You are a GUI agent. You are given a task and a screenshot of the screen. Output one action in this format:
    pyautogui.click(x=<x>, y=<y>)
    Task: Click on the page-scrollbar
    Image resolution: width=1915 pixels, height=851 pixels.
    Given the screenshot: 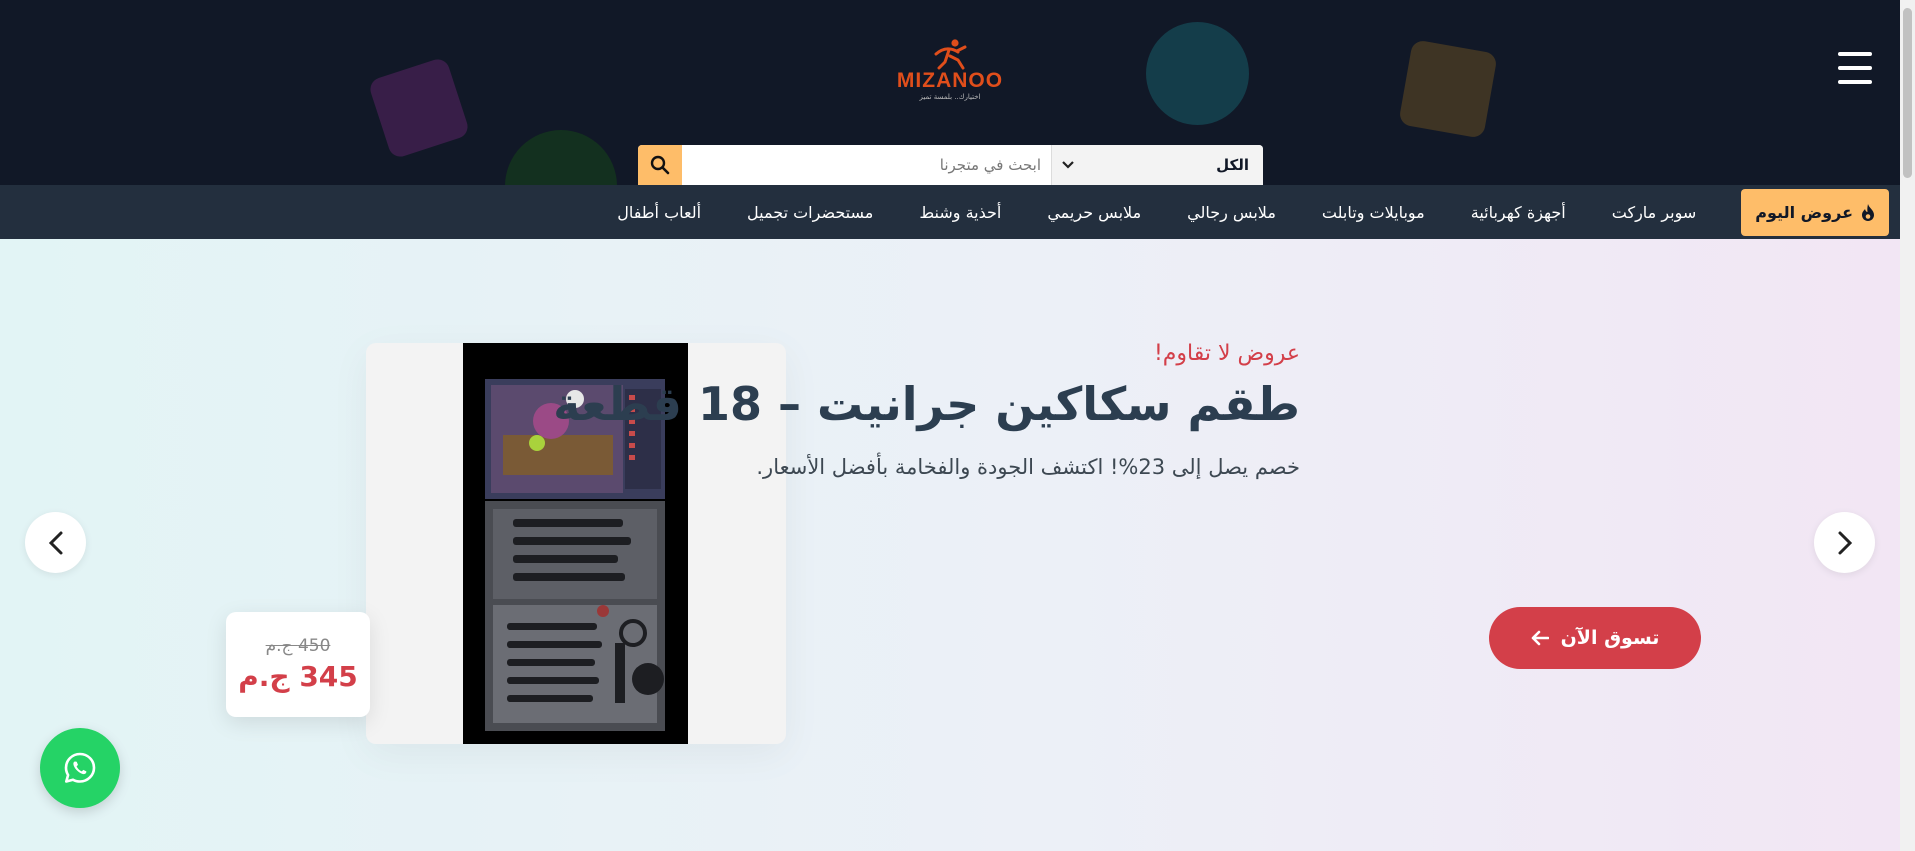 What is the action you would take?
    pyautogui.click(x=1907, y=425)
    